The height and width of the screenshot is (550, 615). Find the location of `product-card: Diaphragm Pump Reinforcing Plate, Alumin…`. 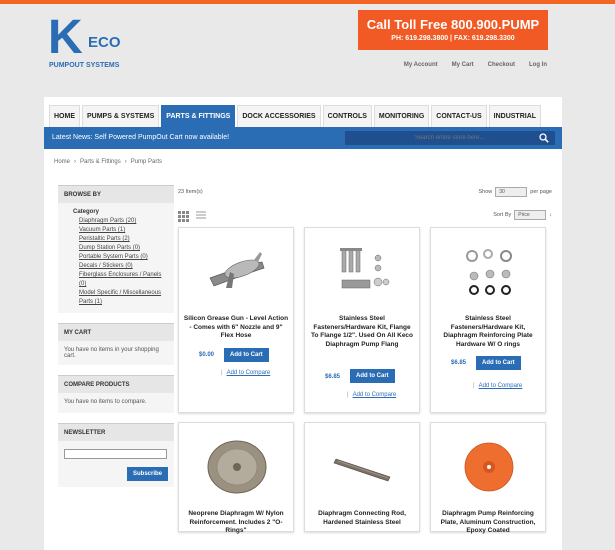

product-card: Diaphragm Pump Reinforcing Plate, Alumin… is located at coordinates (488, 478).